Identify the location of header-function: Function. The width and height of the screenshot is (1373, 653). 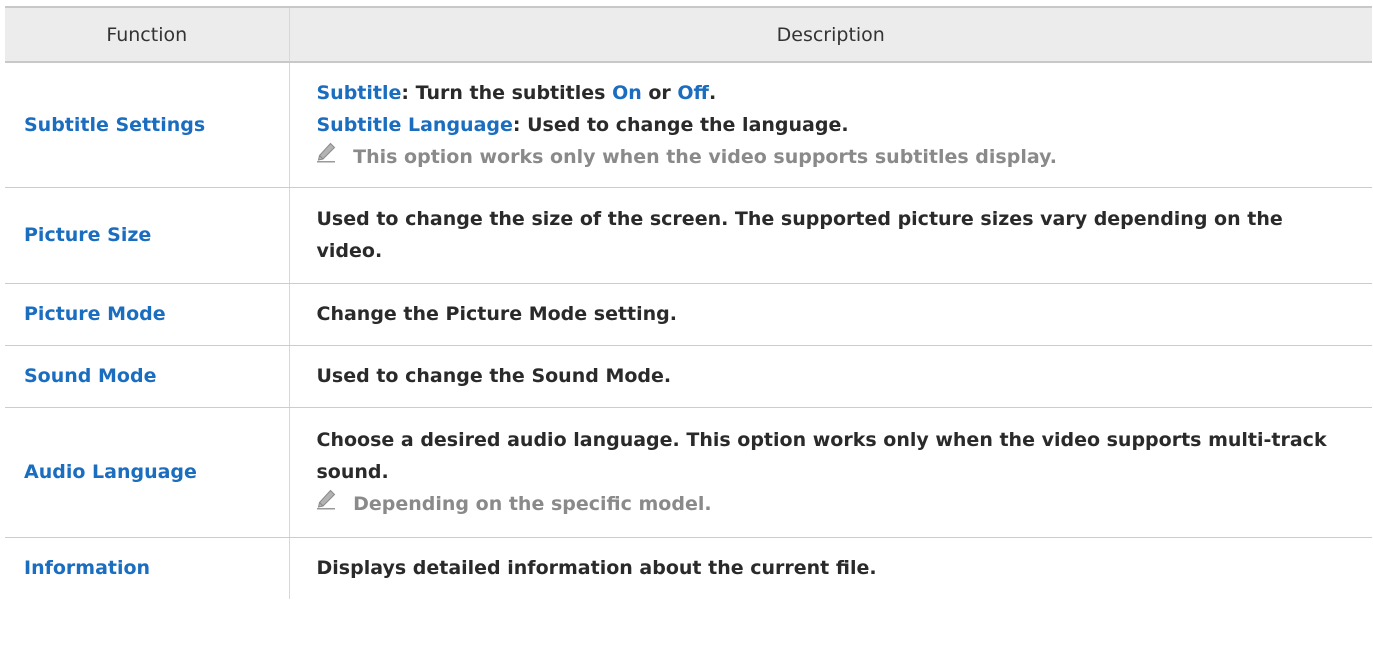
(147, 34).